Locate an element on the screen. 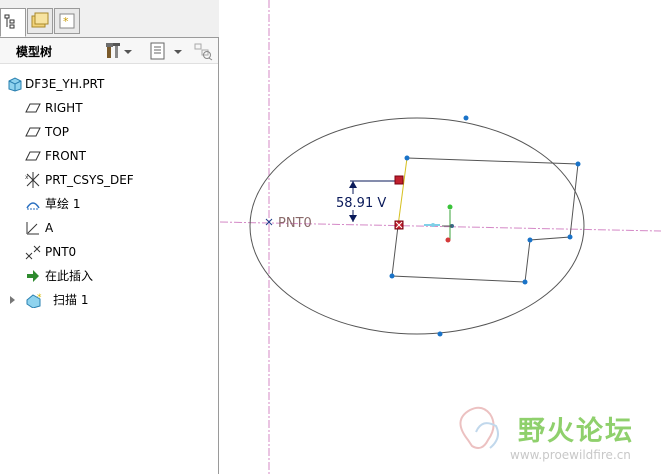  panel-title: 模型树 is located at coordinates (34, 52).